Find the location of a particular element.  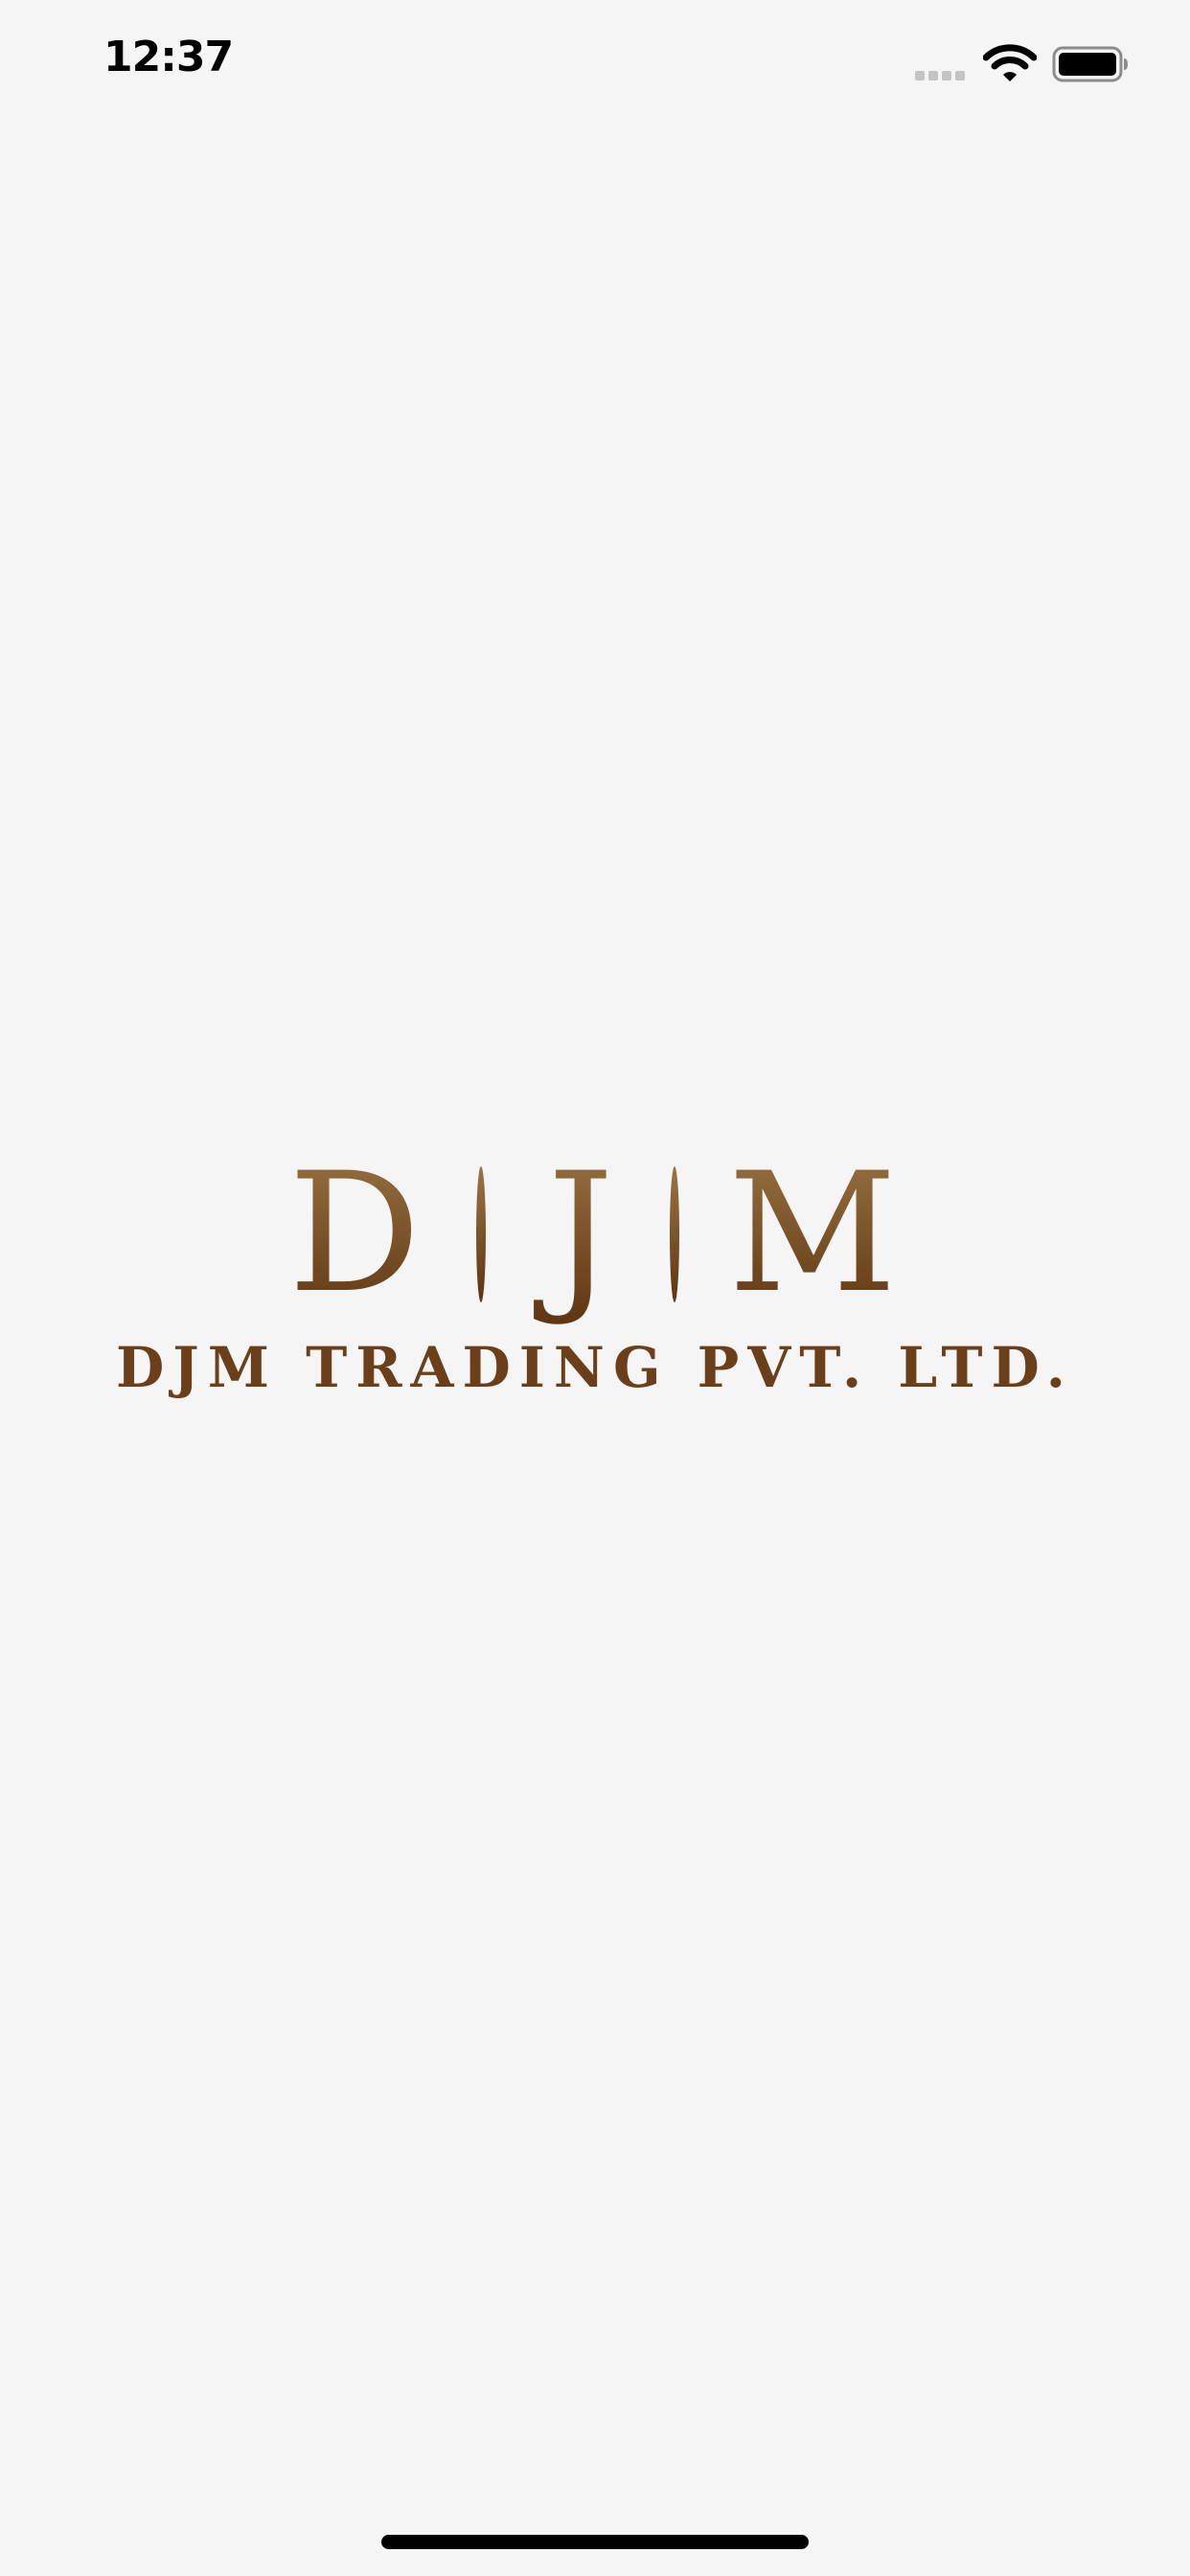

battery-icon is located at coordinates (1090, 64).